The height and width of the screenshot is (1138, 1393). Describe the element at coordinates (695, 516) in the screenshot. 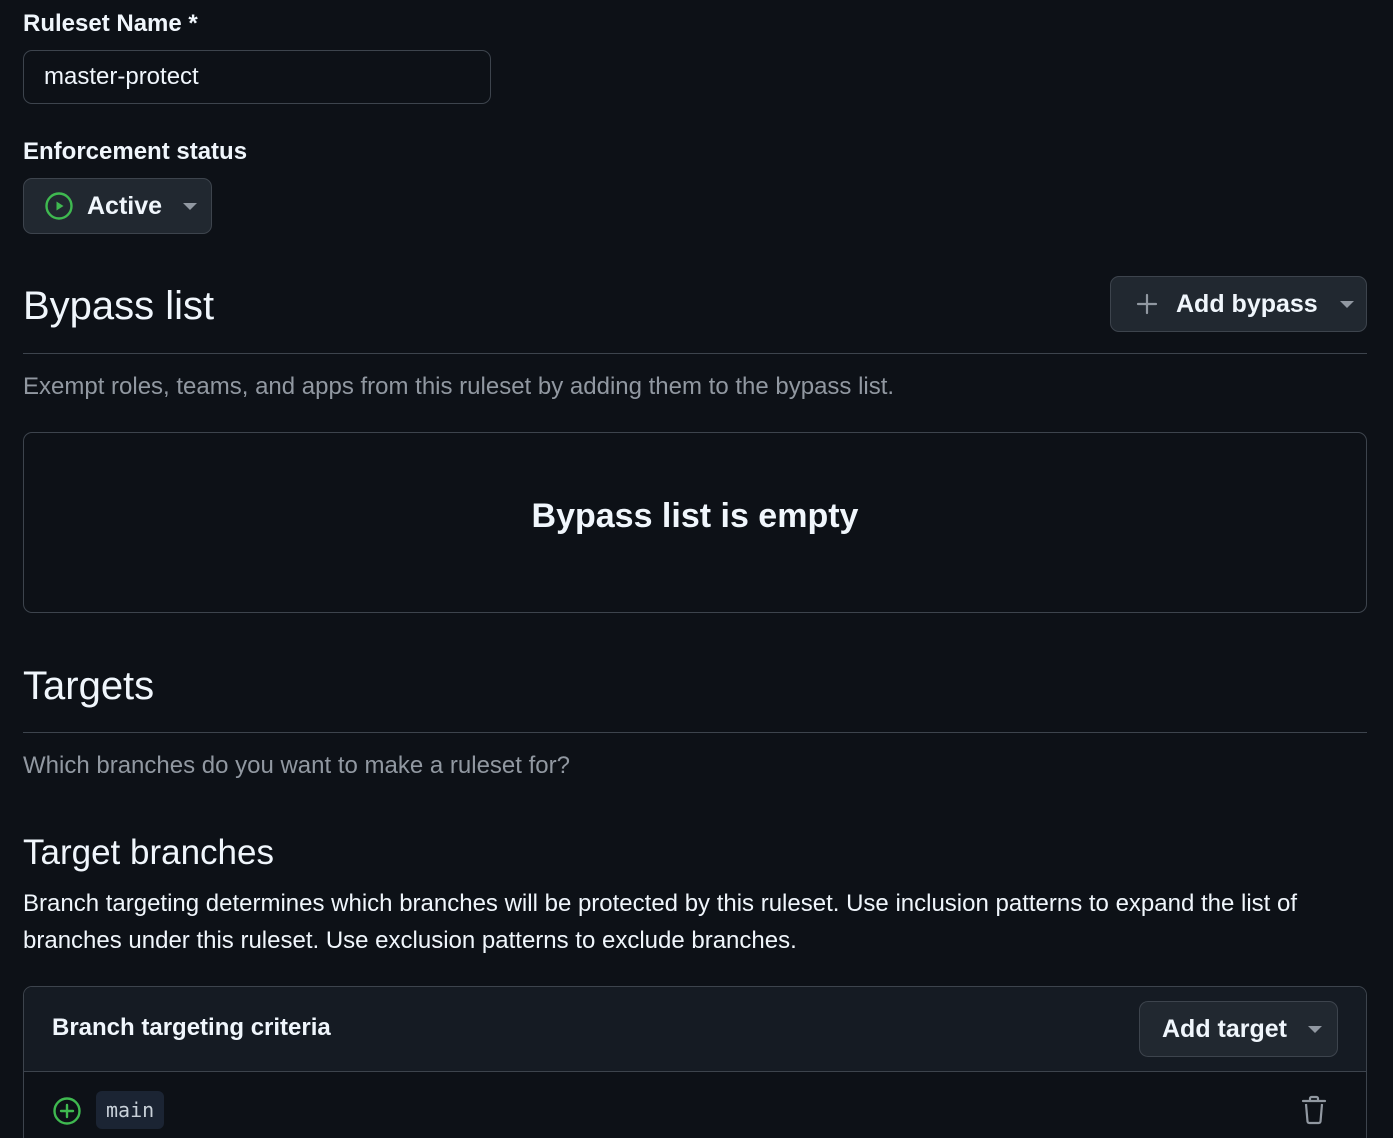

I see `bypass-empty-message: Bypass list is empty` at that location.